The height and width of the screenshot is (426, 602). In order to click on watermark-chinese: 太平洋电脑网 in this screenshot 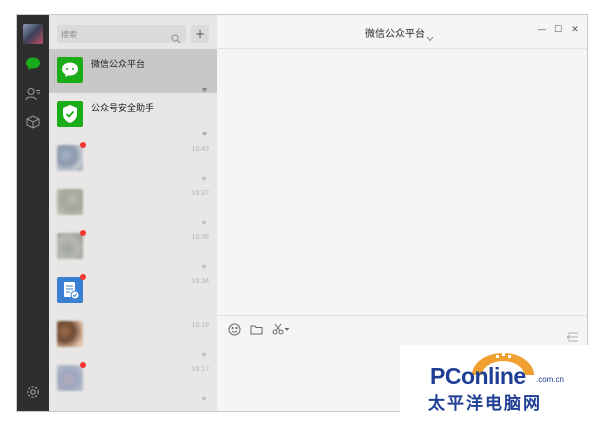, I will do `click(485, 404)`.